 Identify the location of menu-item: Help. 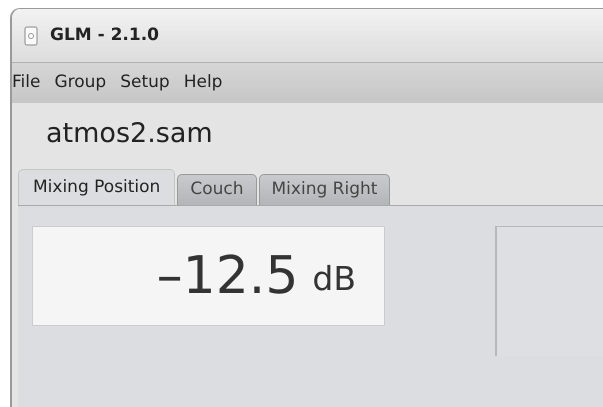
(203, 83).